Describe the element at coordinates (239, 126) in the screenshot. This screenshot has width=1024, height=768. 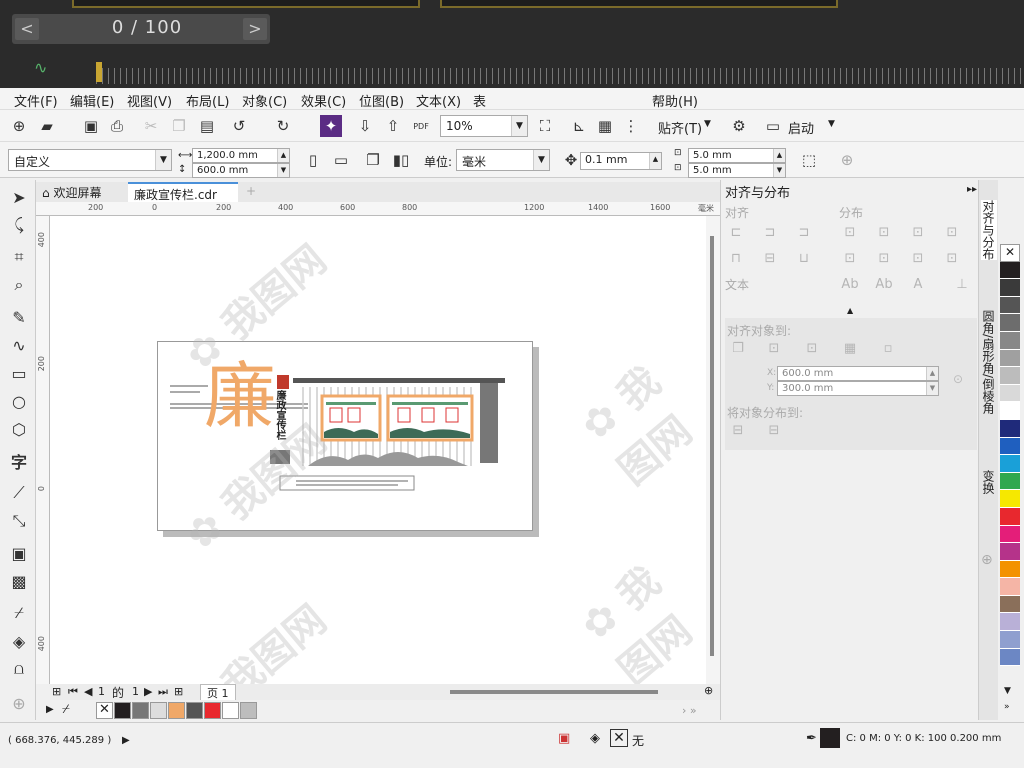
I see `undo-icon: ↺` at that location.